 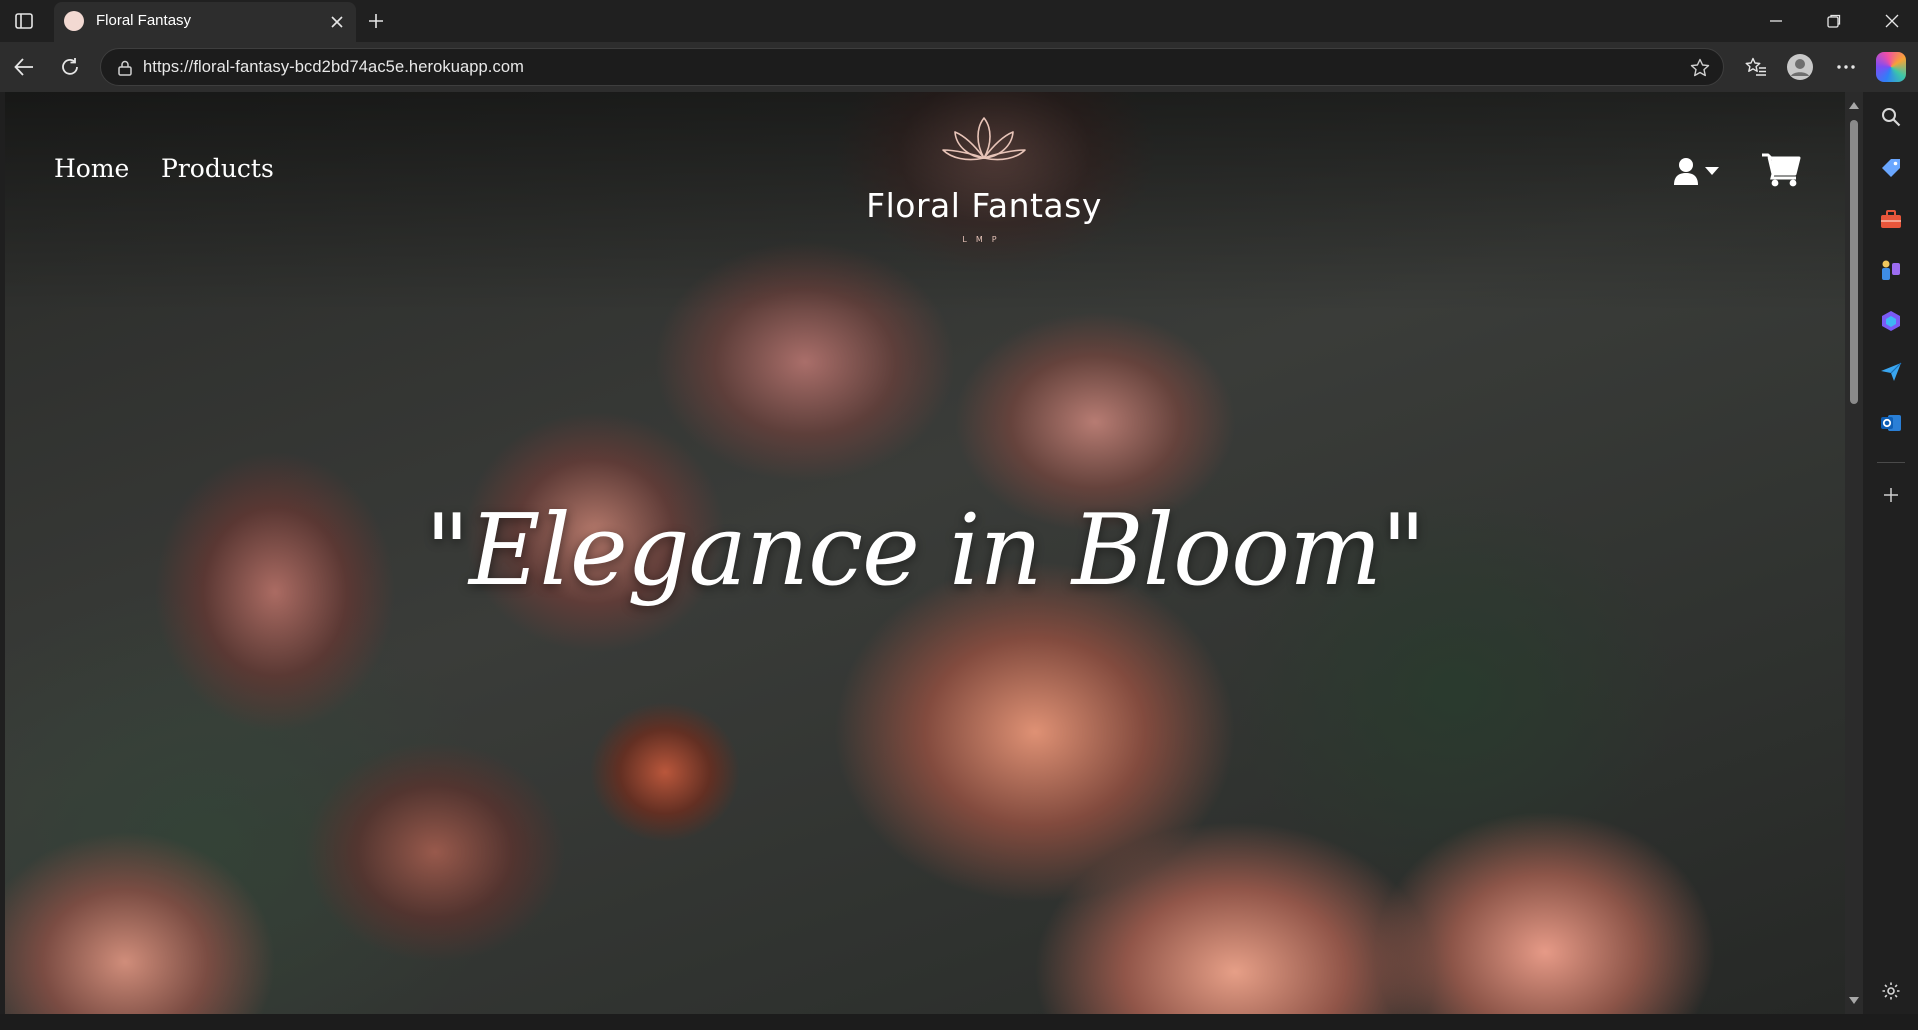 I want to click on logo-tagline: LMP, so click(x=984, y=239).